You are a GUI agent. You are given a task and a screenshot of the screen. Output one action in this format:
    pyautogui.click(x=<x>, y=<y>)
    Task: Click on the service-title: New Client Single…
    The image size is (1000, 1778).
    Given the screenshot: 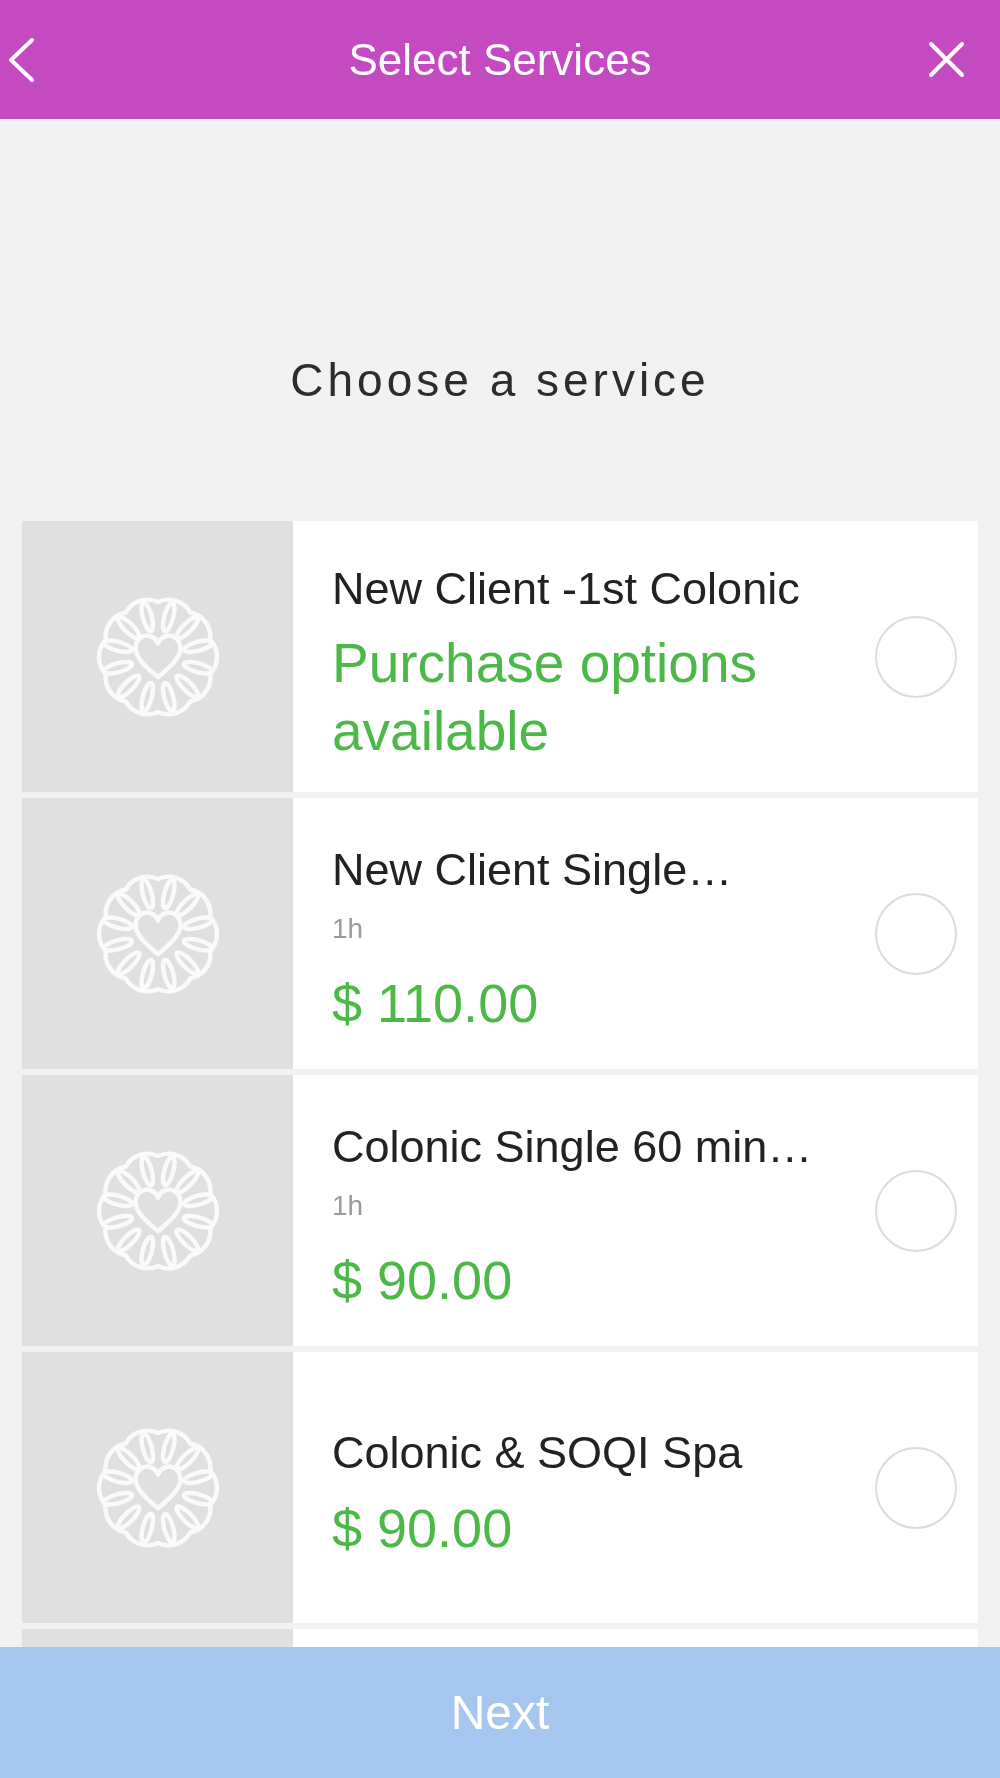 What is the action you would take?
    pyautogui.click(x=532, y=869)
    